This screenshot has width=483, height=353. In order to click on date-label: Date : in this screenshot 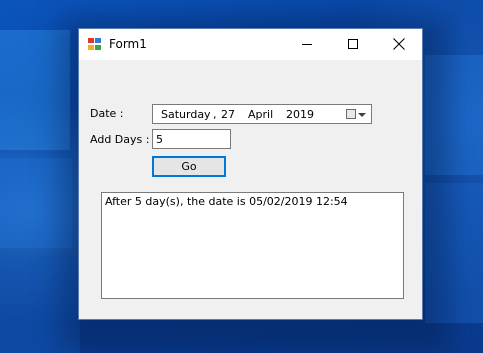, I will do `click(107, 113)`.